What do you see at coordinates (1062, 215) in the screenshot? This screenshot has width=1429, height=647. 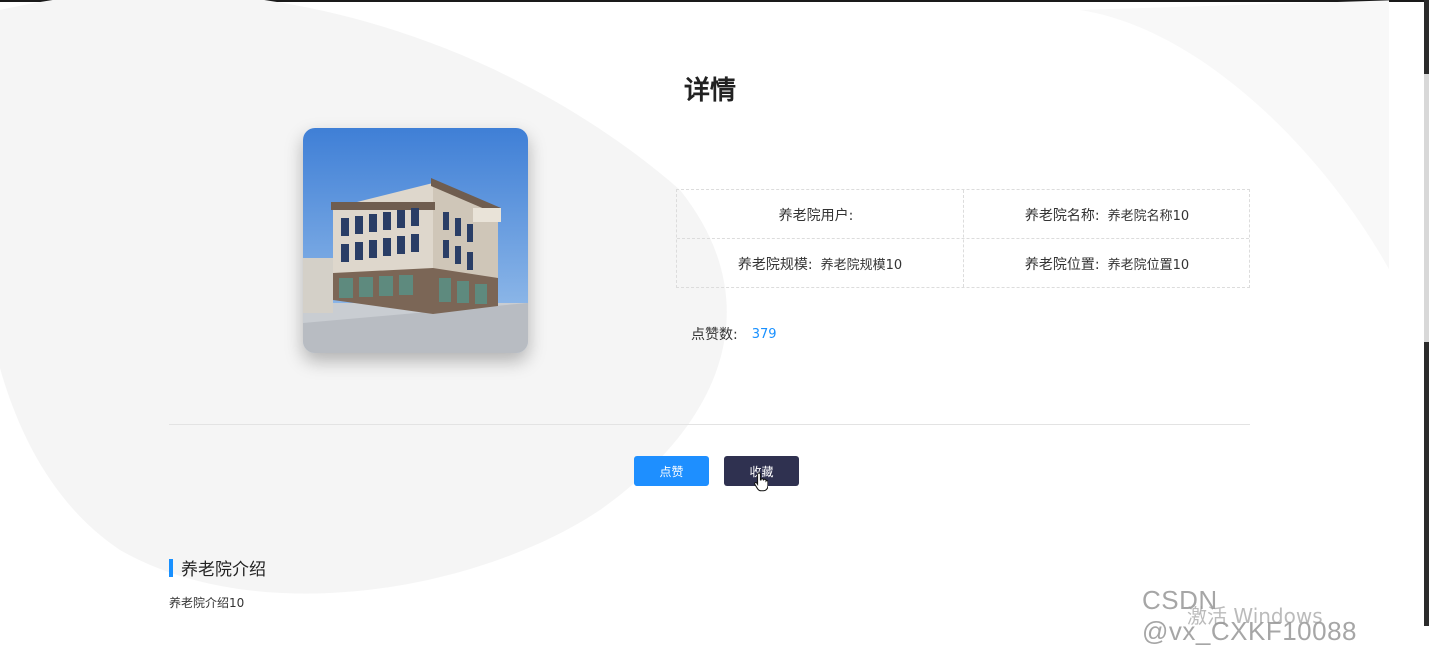 I see `name-label: 养老院名称:` at bounding box center [1062, 215].